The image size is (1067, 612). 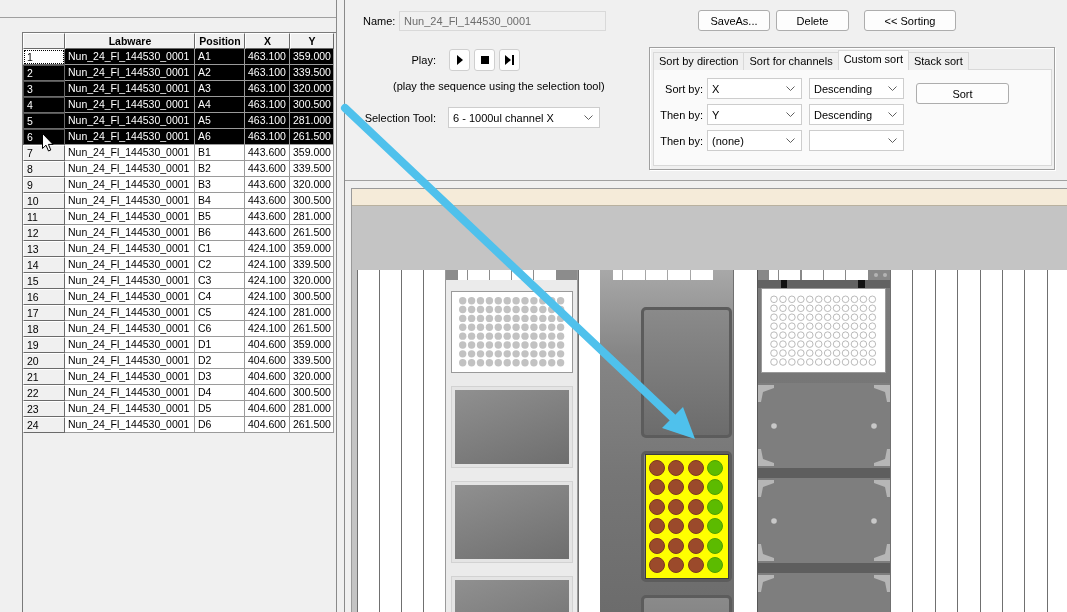 What do you see at coordinates (44, 73) in the screenshot?
I see `row-number: 2` at bounding box center [44, 73].